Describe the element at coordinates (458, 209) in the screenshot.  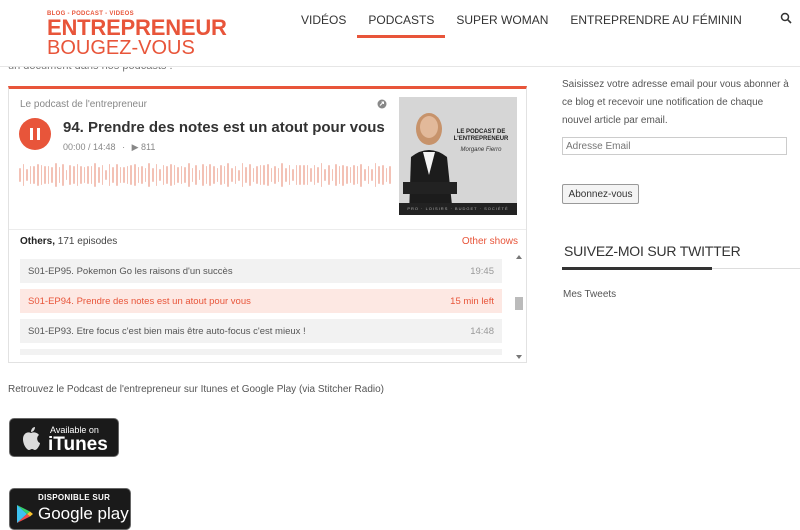
I see `cover-bar: PRO · LOISIRS · BUDGET · SOCIÉTÉ` at that location.